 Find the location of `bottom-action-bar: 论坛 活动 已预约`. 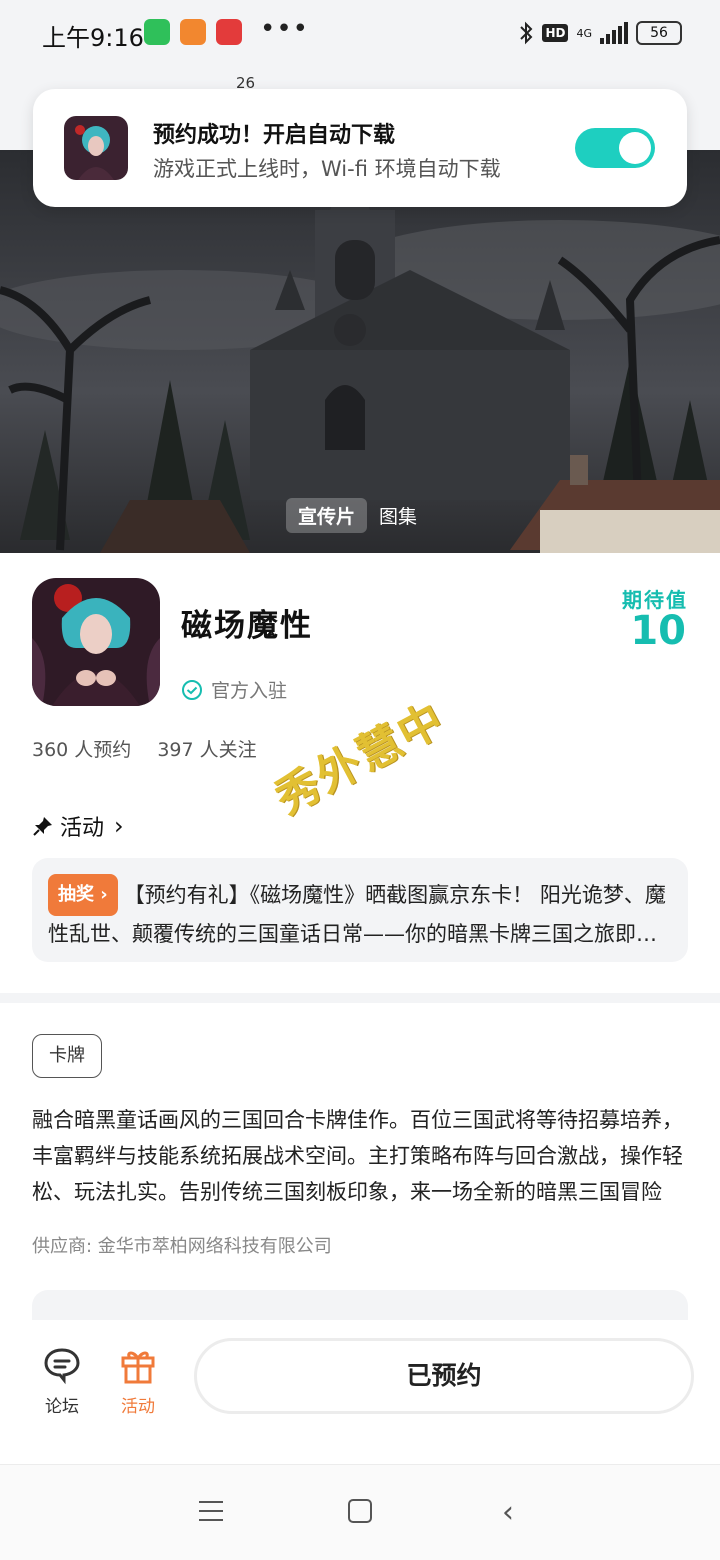

bottom-action-bar: 论坛 活动 已预约 is located at coordinates (360, 1393).